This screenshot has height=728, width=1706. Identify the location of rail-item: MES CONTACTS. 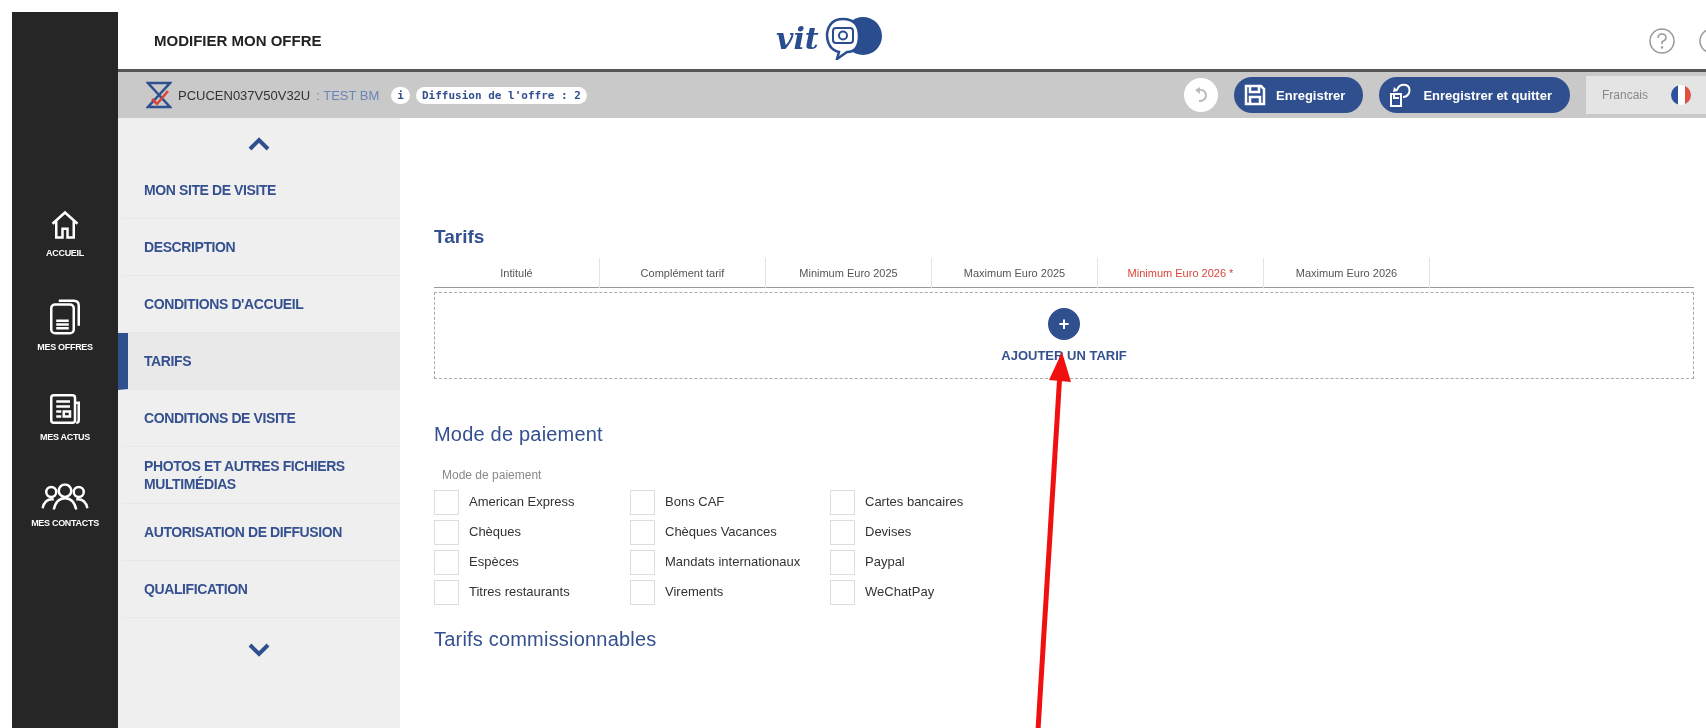
(65, 507).